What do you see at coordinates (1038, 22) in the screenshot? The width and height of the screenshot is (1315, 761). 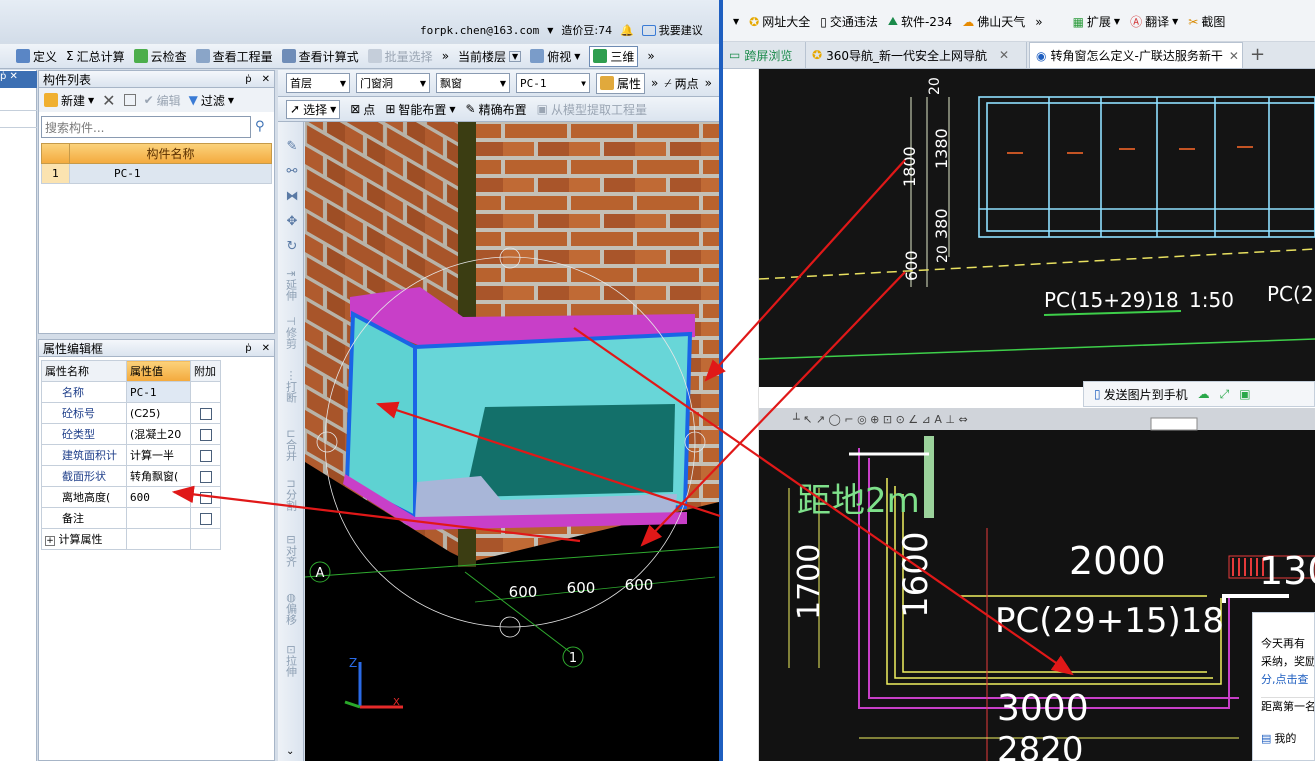 I see `more-bookmarks-icon: »` at bounding box center [1038, 22].